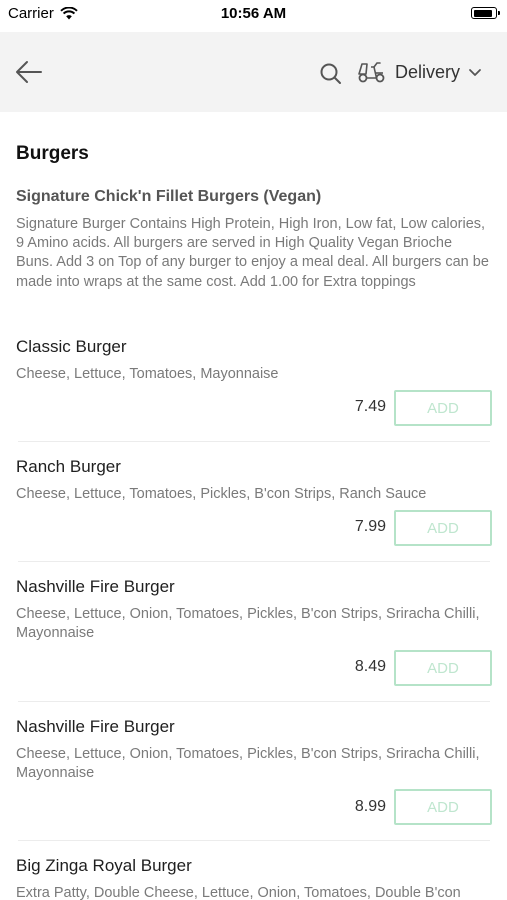 The width and height of the screenshot is (507, 900). Describe the element at coordinates (370, 406) in the screenshot. I see `item-price: 7.49` at that location.